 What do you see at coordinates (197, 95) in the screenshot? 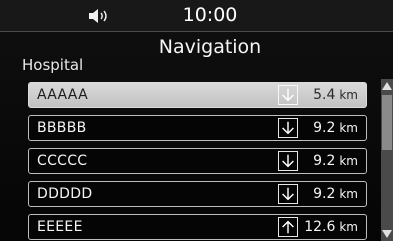
I see `list-item: AAAAA 5.4 km` at bounding box center [197, 95].